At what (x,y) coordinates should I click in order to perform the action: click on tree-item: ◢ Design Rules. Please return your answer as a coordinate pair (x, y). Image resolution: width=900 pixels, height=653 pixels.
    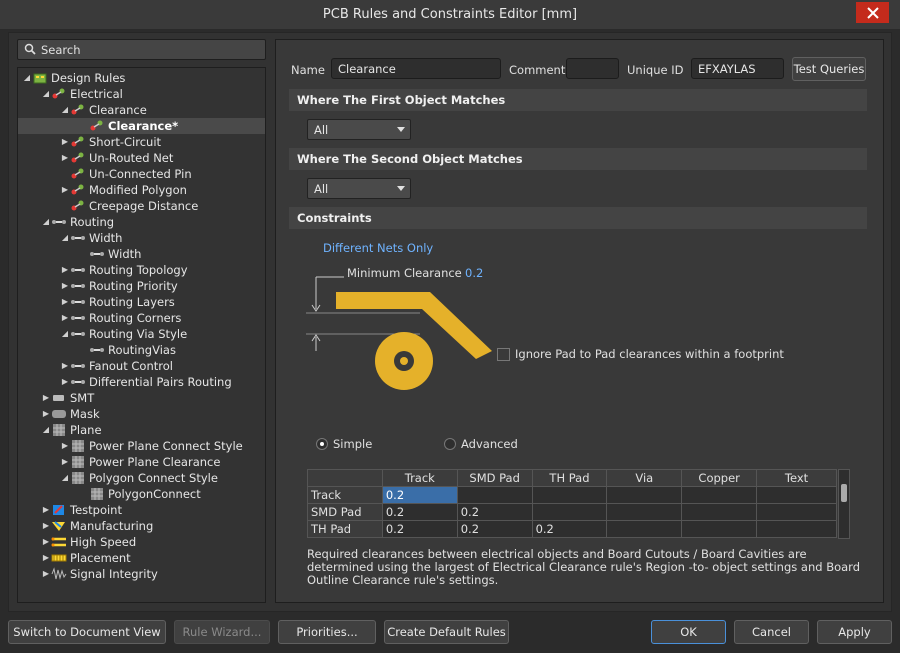
    Looking at the image, I should click on (141, 78).